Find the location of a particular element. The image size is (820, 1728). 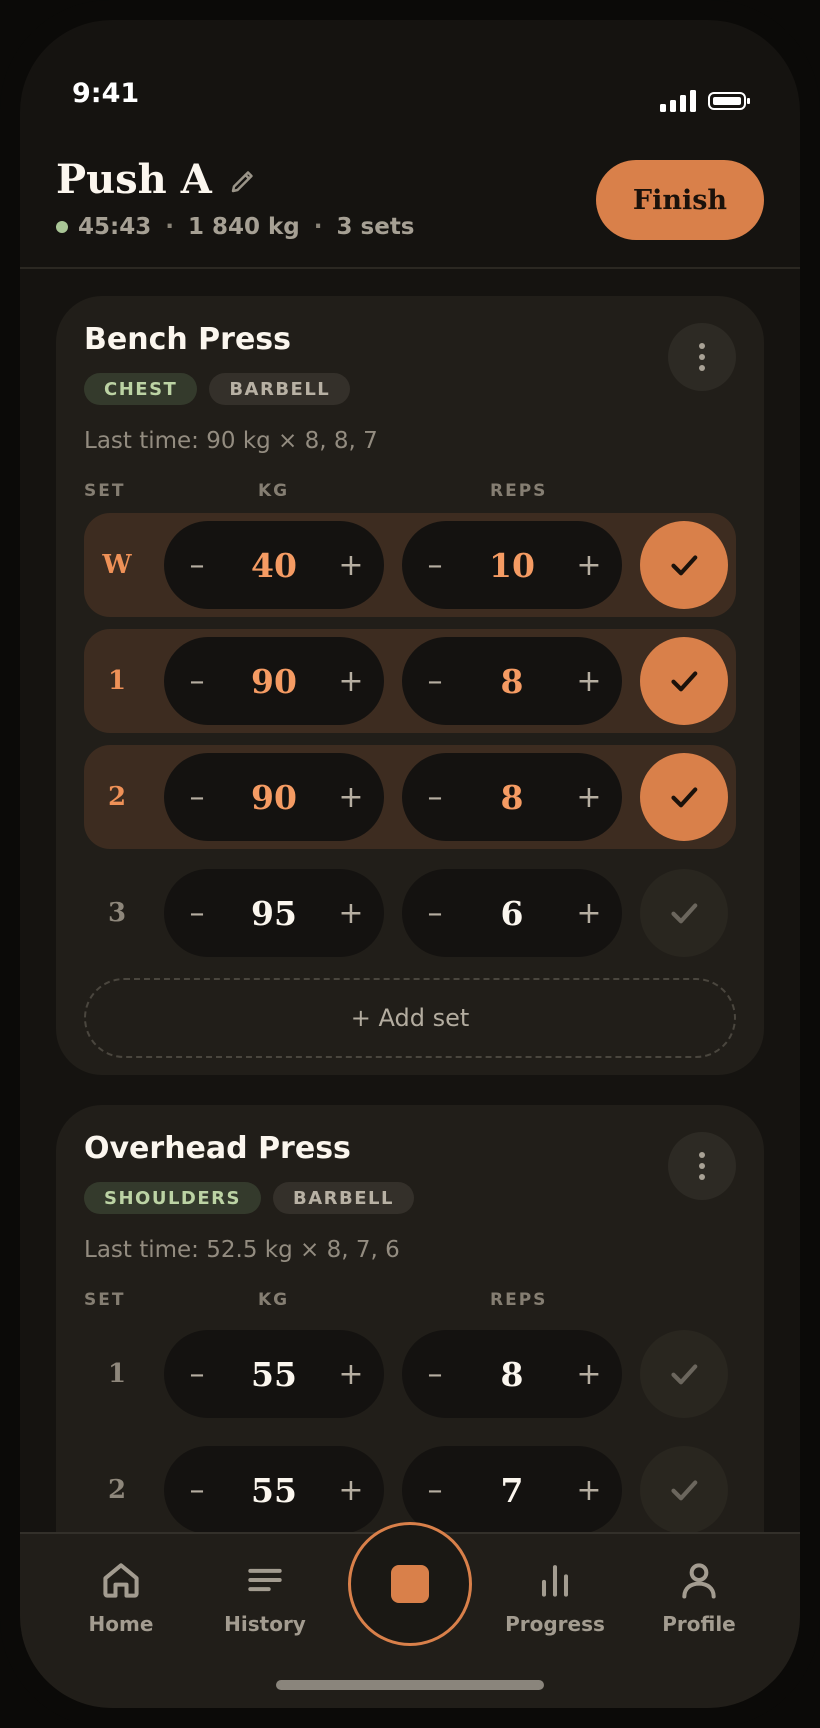

muscle-tag: SHOULDERS is located at coordinates (172, 1198).